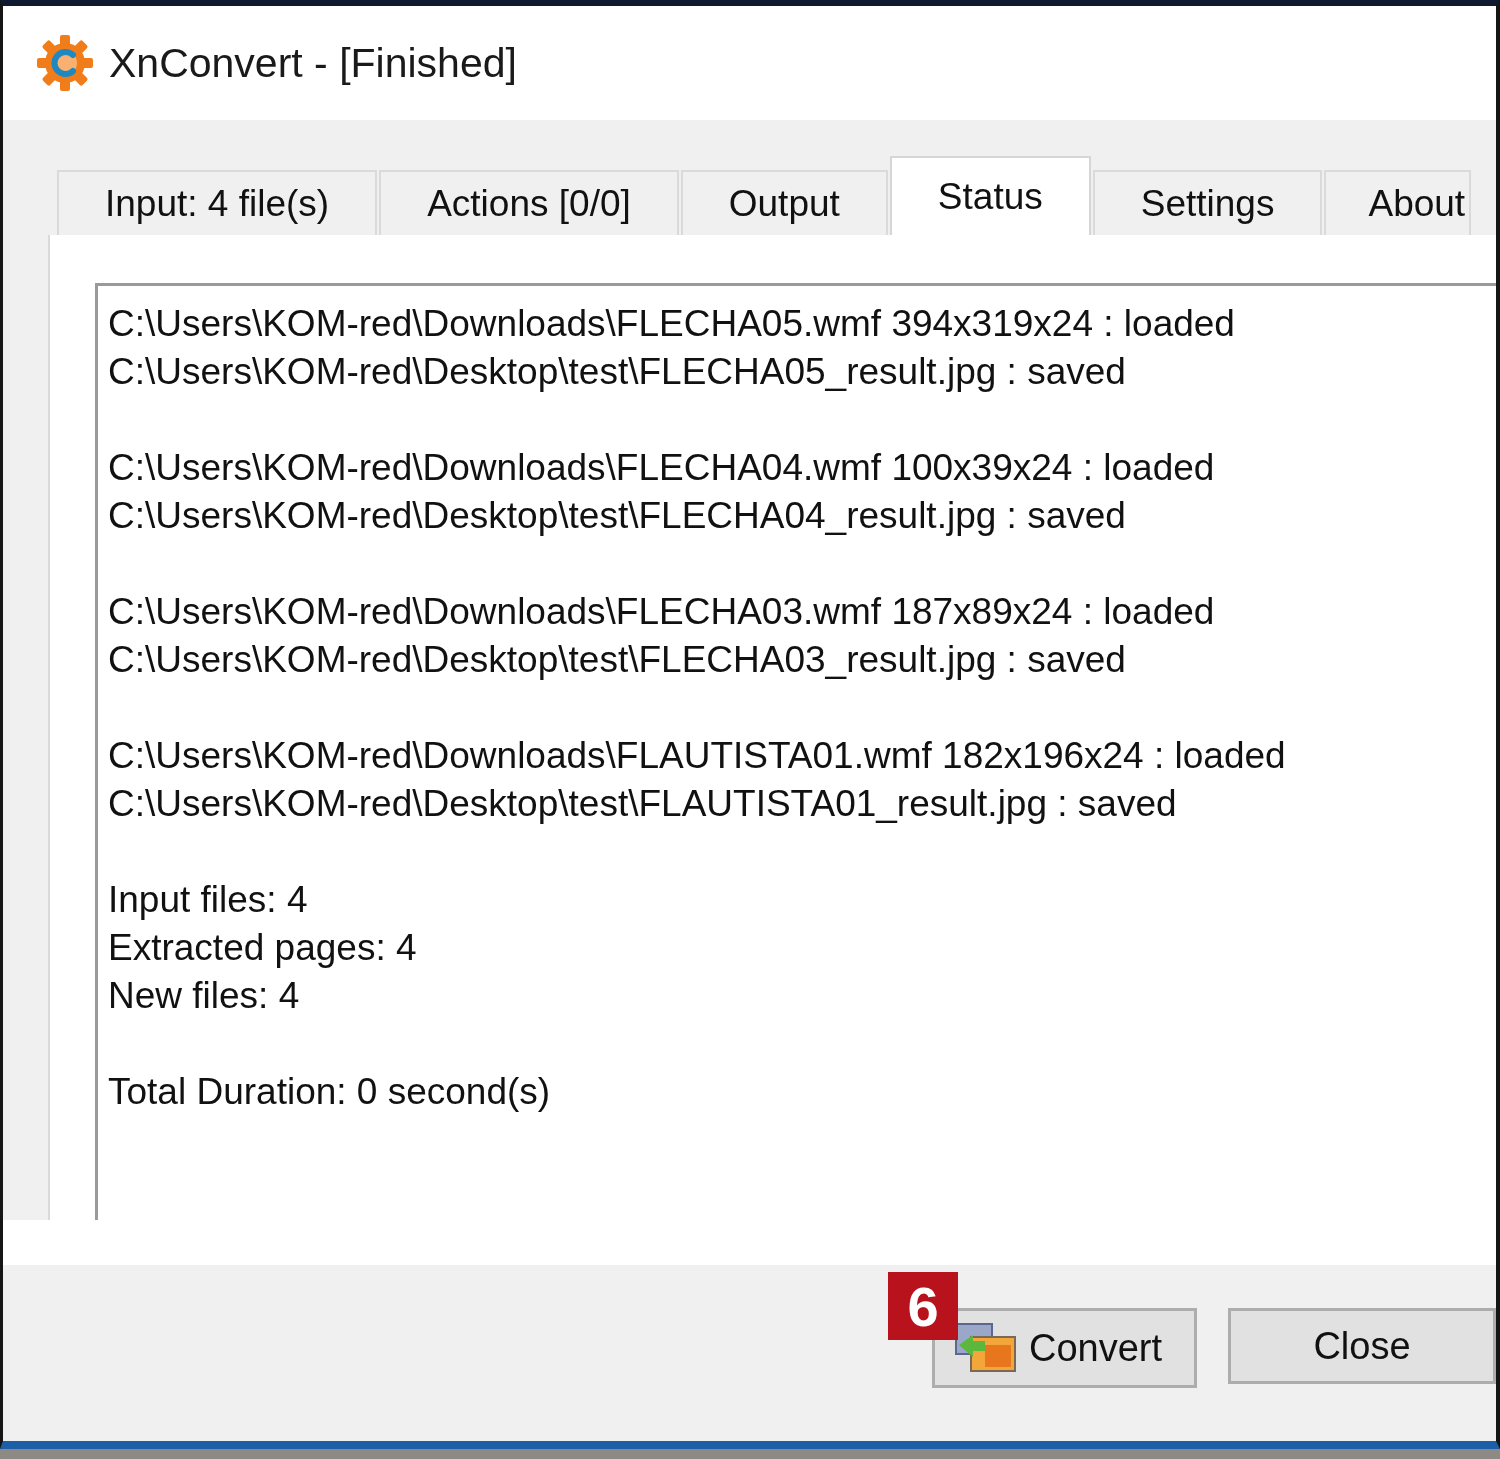 The width and height of the screenshot is (1500, 1459). What do you see at coordinates (262, 948) in the screenshot?
I see `summary-line: Extracted pages: 4` at bounding box center [262, 948].